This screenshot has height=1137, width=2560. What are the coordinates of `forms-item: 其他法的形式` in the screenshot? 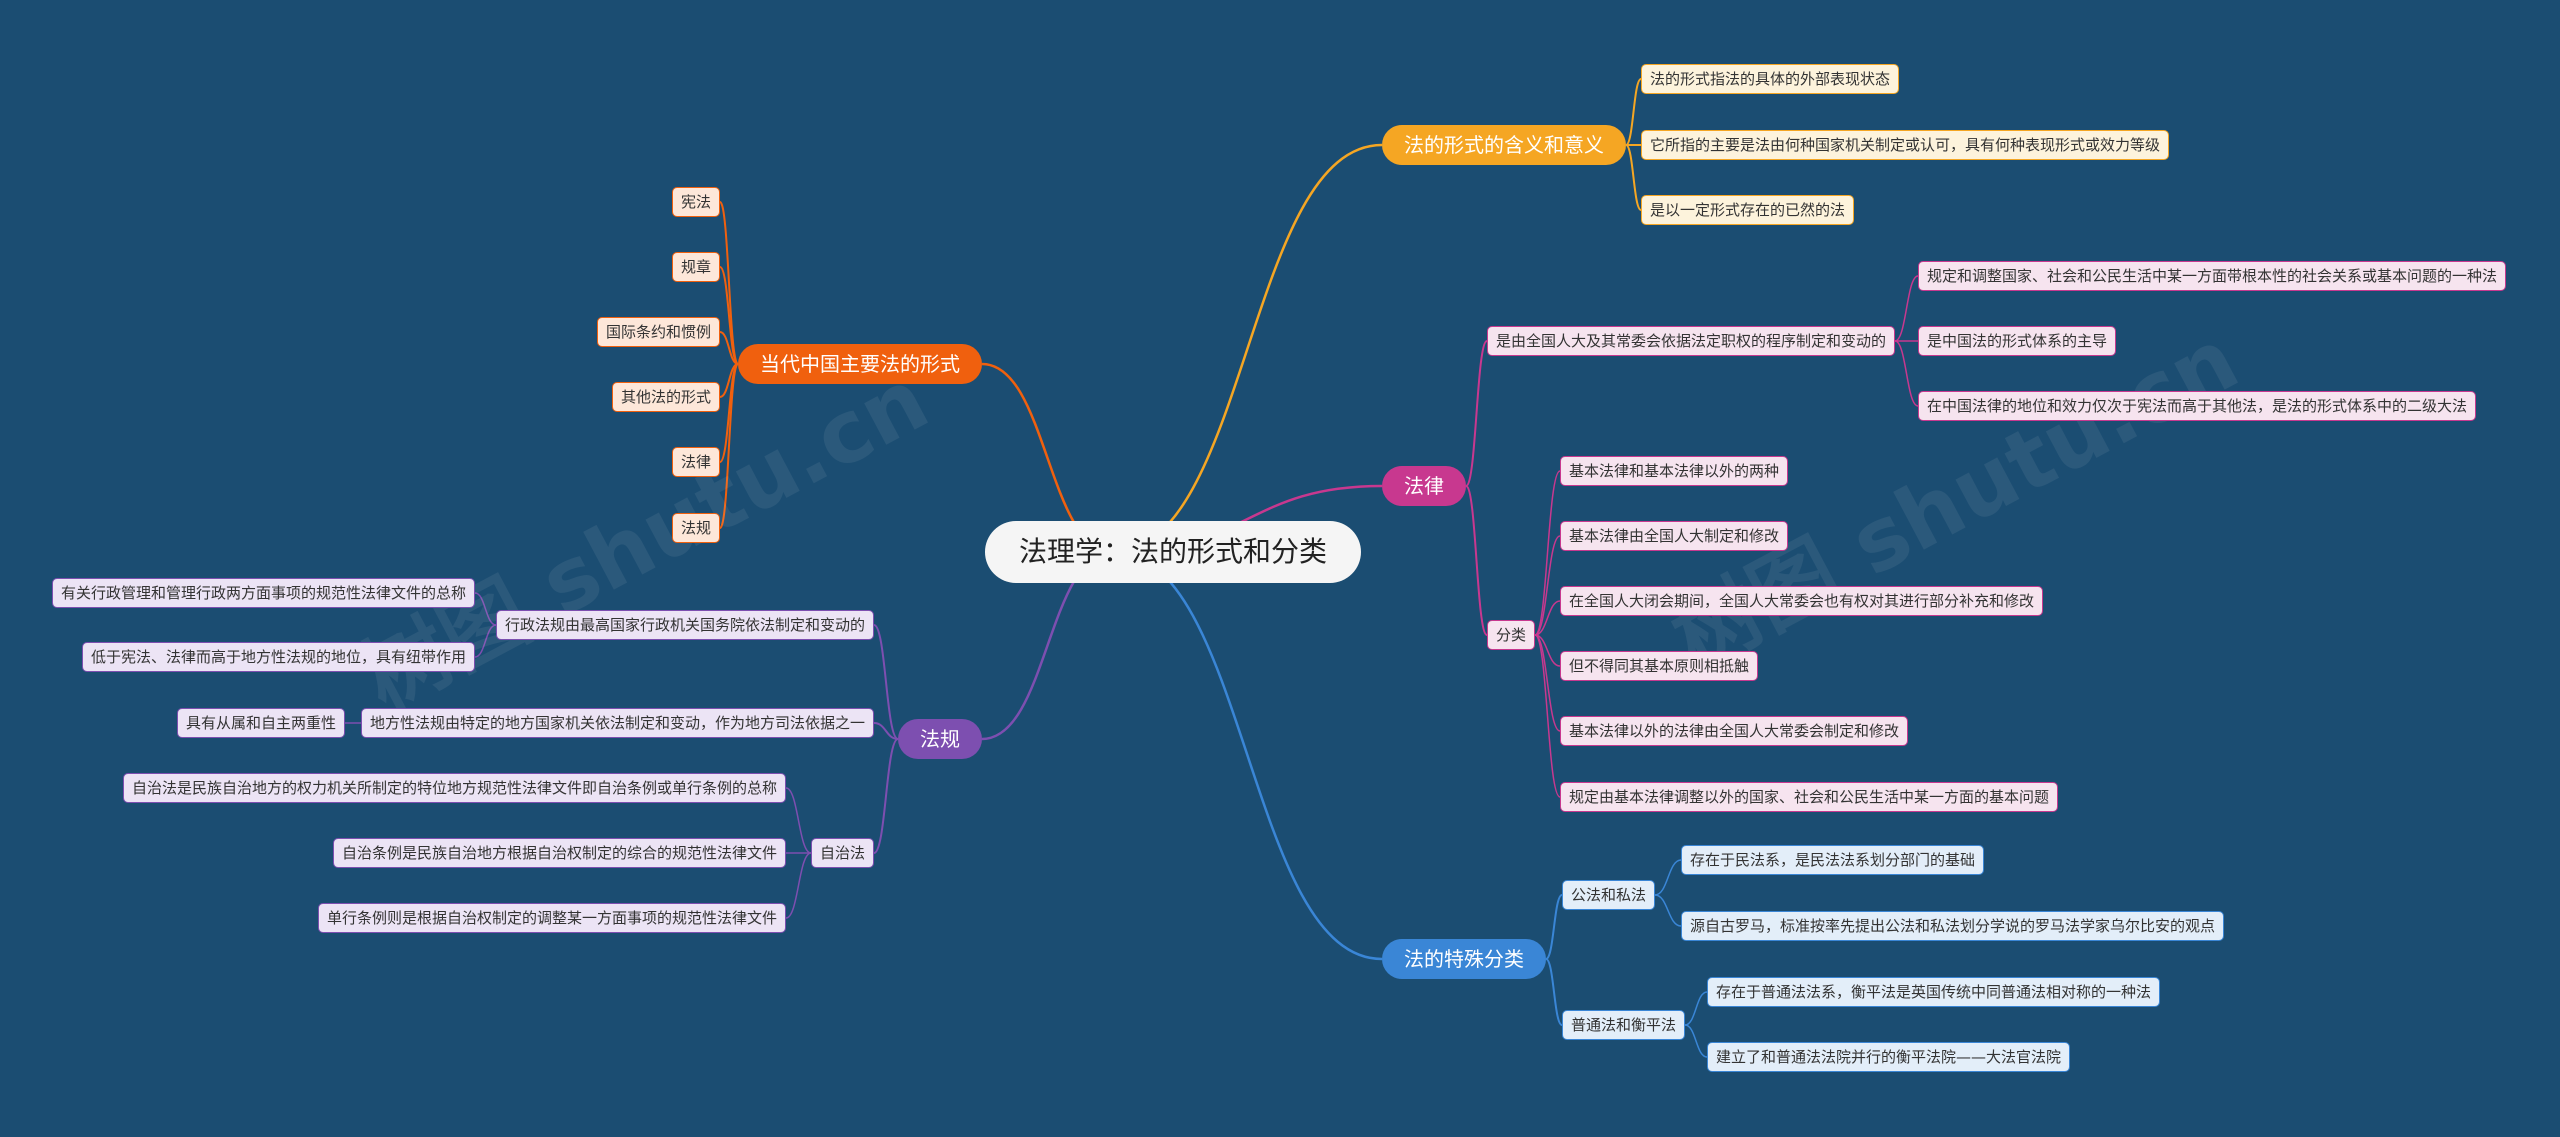 It's located at (665, 397).